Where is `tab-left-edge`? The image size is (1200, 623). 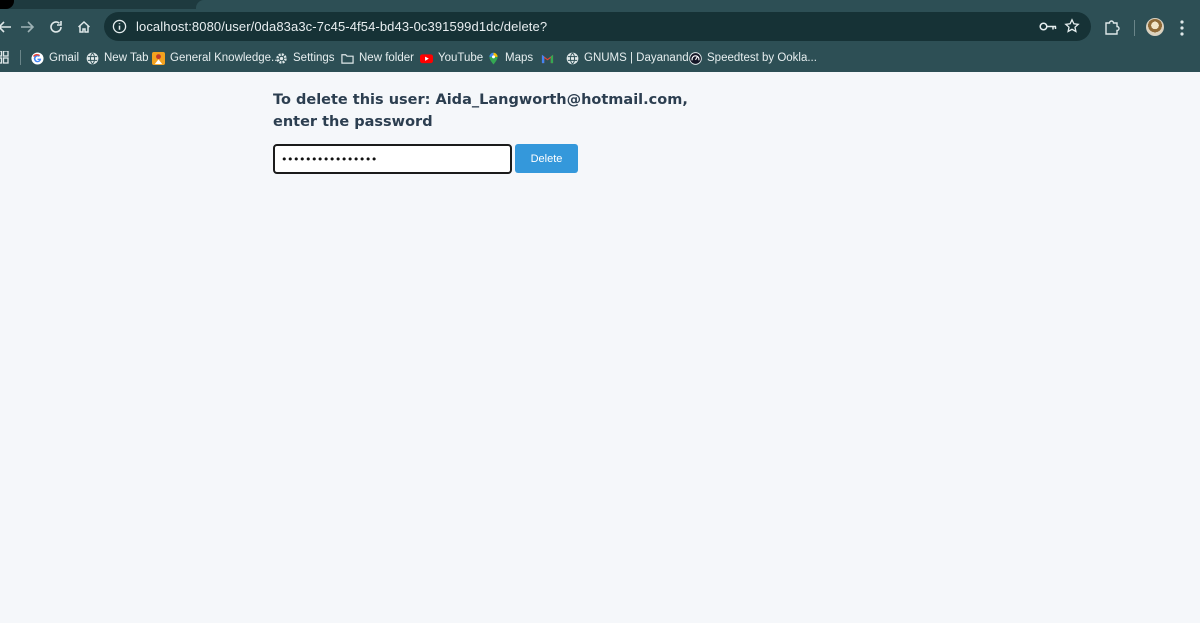 tab-left-edge is located at coordinates (7, 4).